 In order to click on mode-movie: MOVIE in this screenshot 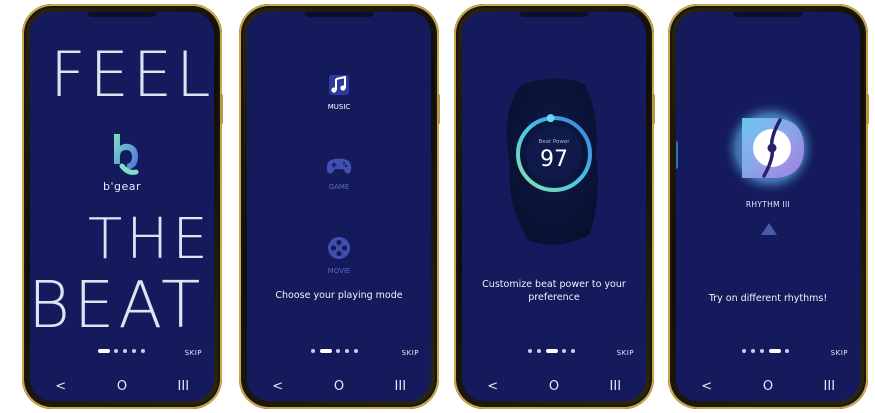, I will do `click(339, 255)`.